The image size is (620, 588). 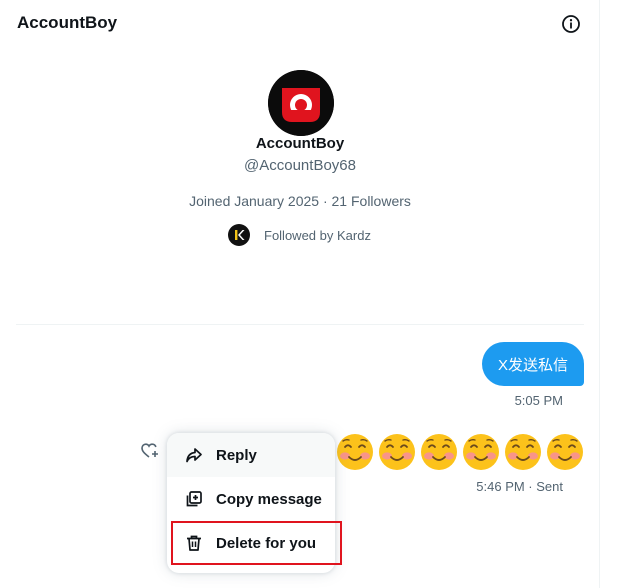 What do you see at coordinates (256, 543) in the screenshot?
I see `highlight-annotation` at bounding box center [256, 543].